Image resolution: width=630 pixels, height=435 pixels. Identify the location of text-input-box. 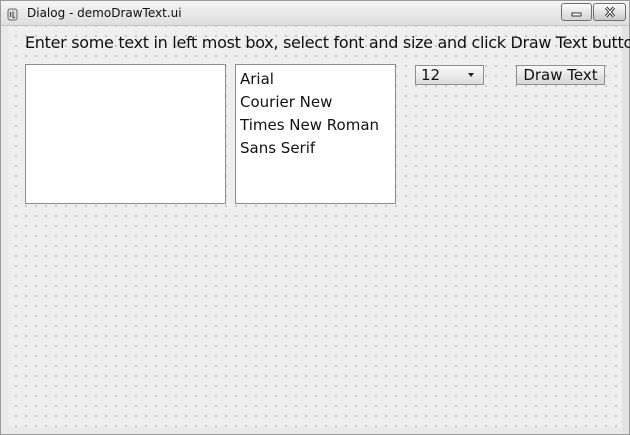
(125, 134).